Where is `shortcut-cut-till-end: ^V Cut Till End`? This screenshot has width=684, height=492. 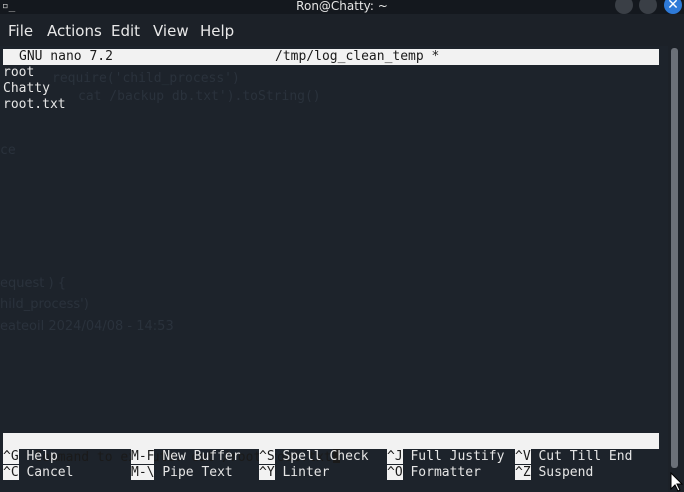 shortcut-cut-till-end: ^V Cut Till End is located at coordinates (573, 457).